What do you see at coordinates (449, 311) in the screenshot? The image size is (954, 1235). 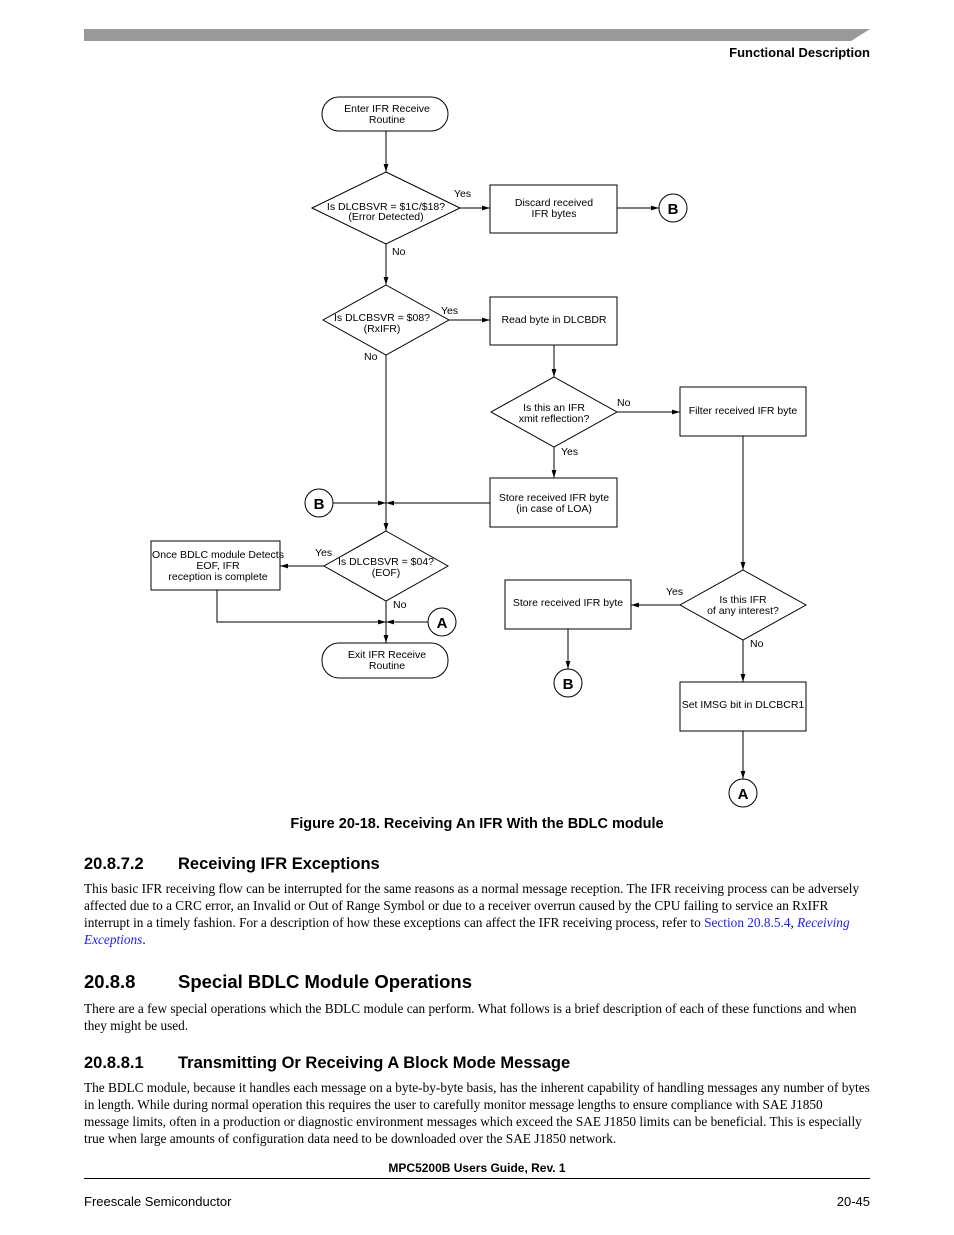 I see `label-rxifr-yes: Yes` at bounding box center [449, 311].